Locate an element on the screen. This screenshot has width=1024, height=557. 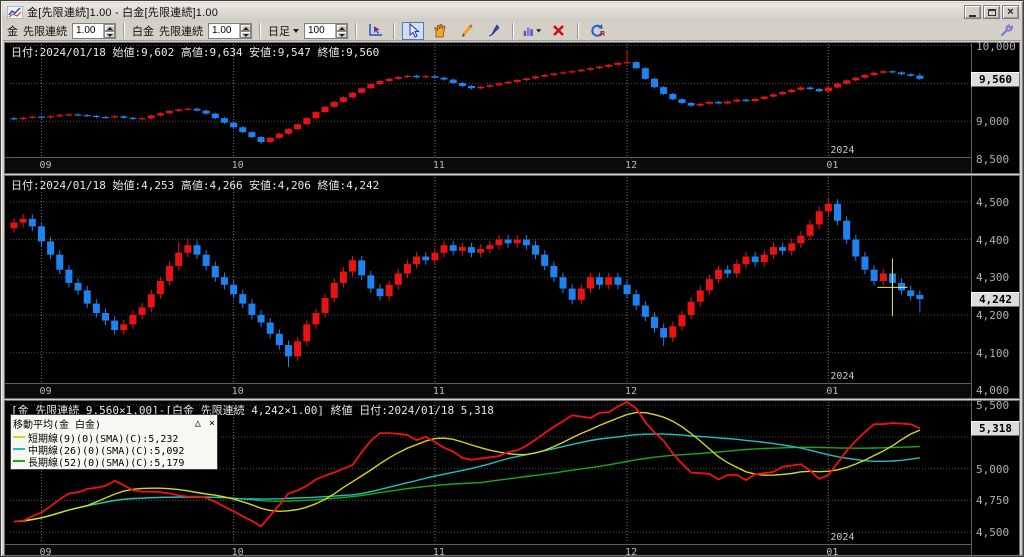
close-icon: × is located at coordinates (1010, 11).